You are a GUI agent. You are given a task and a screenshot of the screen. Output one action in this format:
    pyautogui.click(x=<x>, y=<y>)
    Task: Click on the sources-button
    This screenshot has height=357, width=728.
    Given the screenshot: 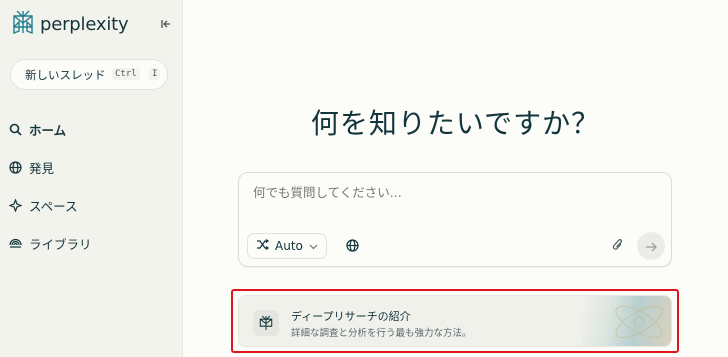 What is the action you would take?
    pyautogui.click(x=352, y=246)
    